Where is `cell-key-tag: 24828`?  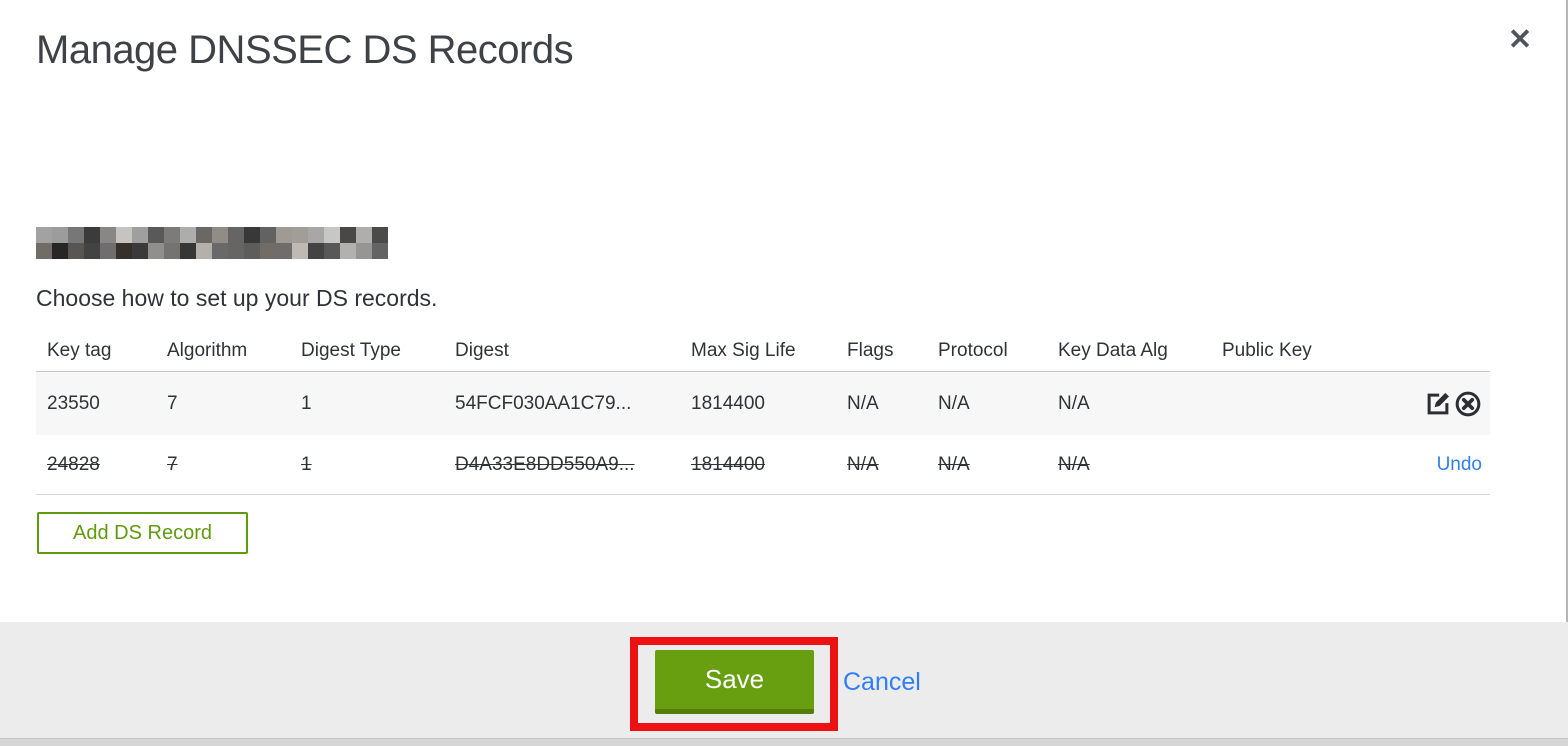
cell-key-tag: 24828 is located at coordinates (73, 464).